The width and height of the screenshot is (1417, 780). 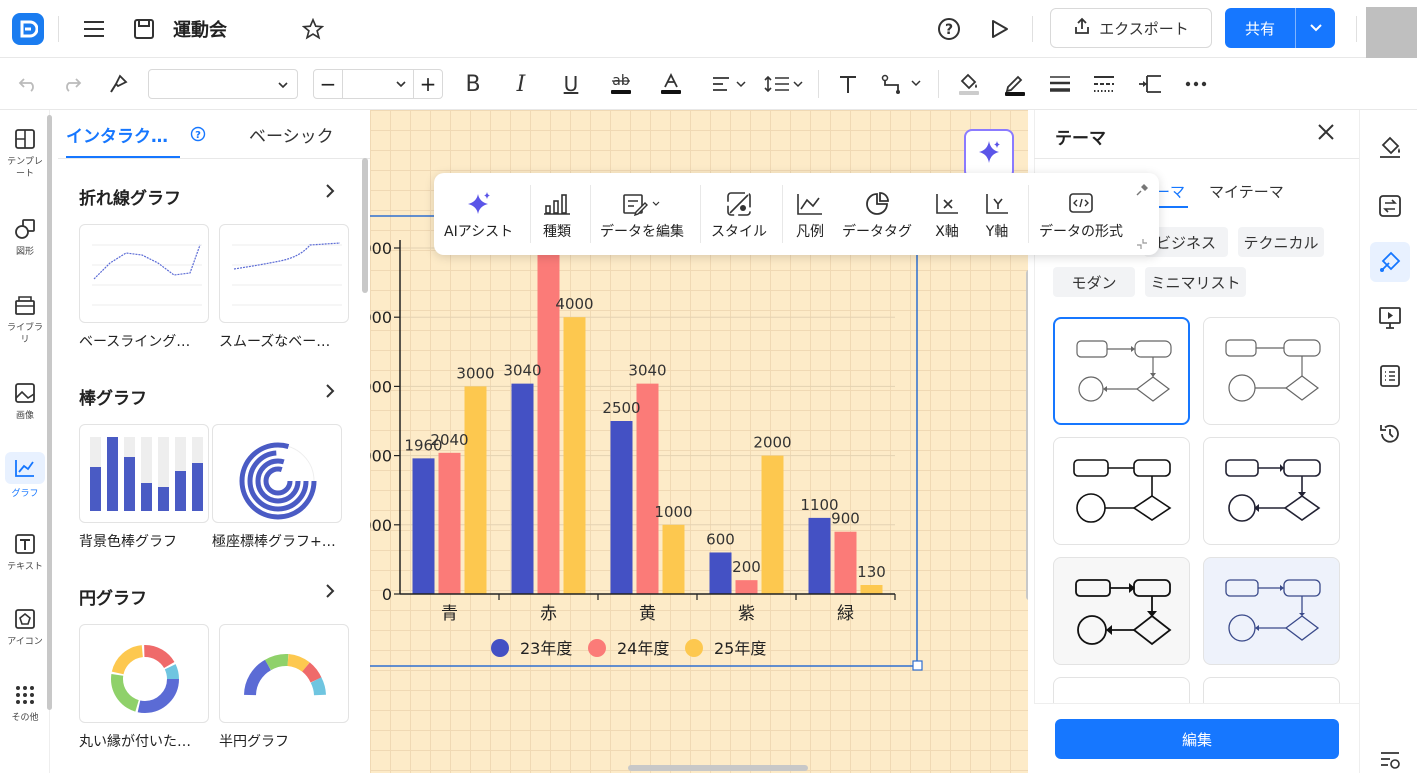 I want to click on toolbar-style: スタイル, so click(x=739, y=214).